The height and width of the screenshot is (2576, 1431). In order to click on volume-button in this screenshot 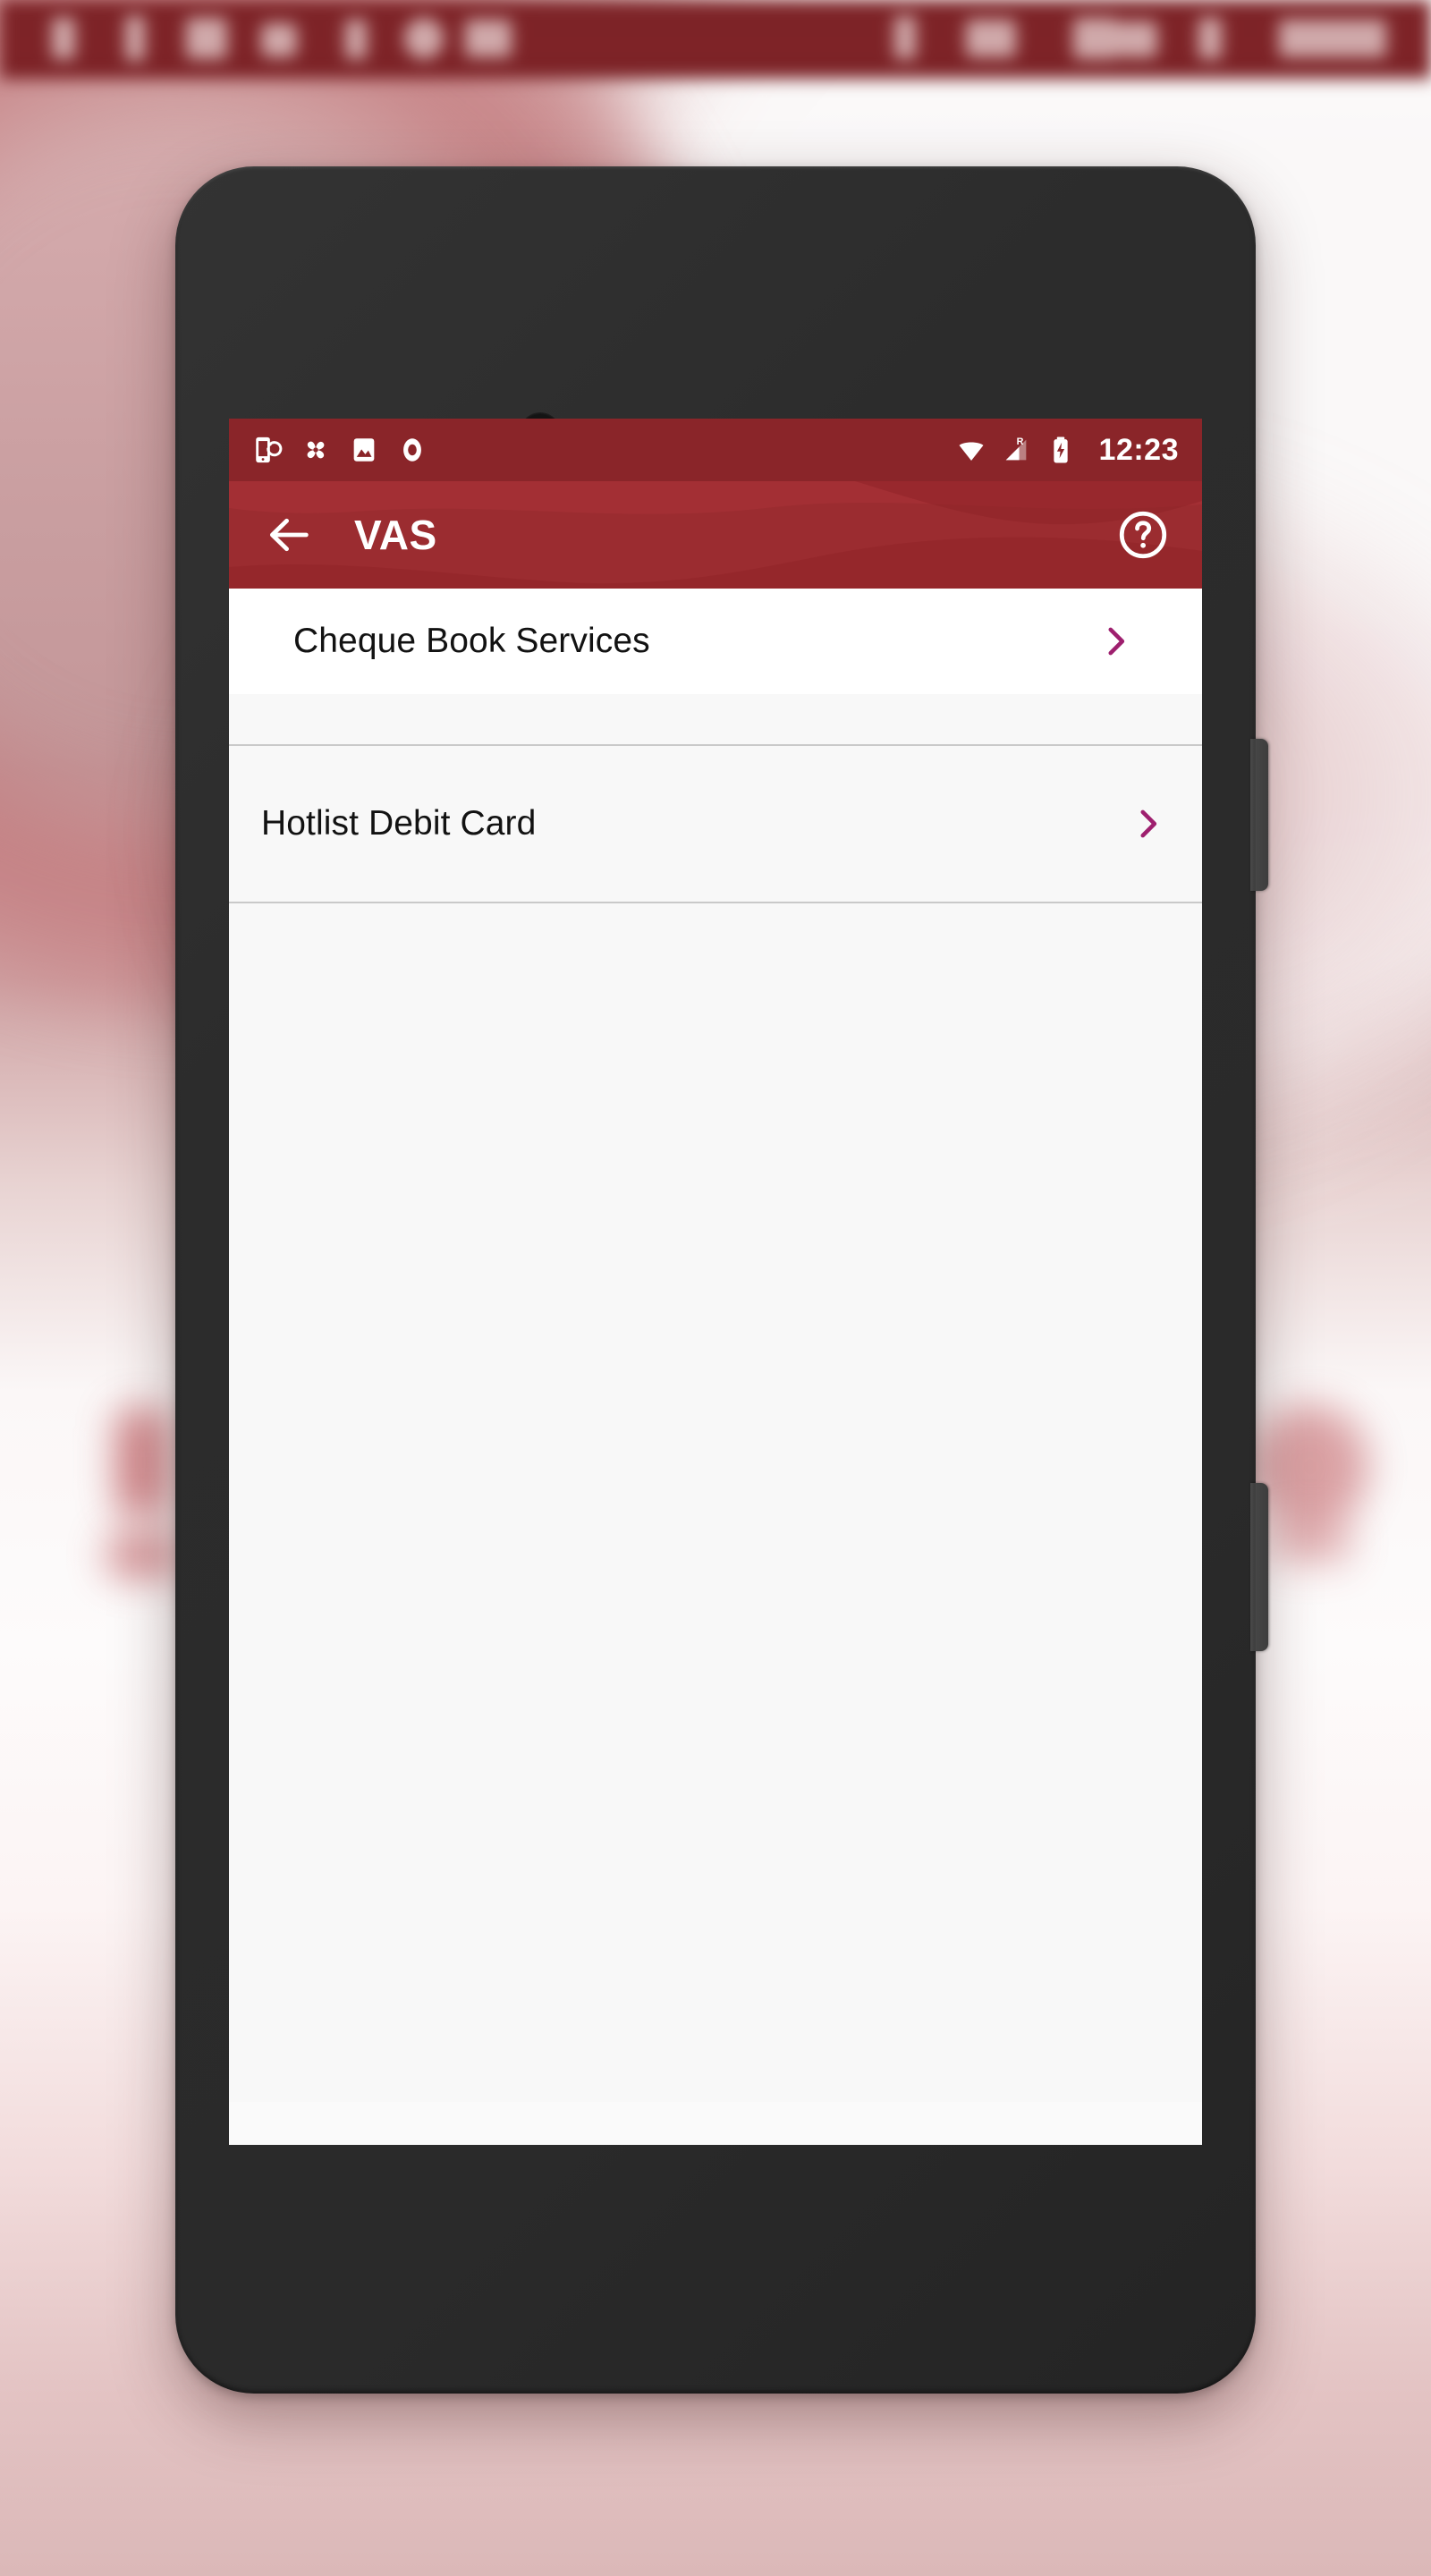, I will do `click(1259, 1567)`.